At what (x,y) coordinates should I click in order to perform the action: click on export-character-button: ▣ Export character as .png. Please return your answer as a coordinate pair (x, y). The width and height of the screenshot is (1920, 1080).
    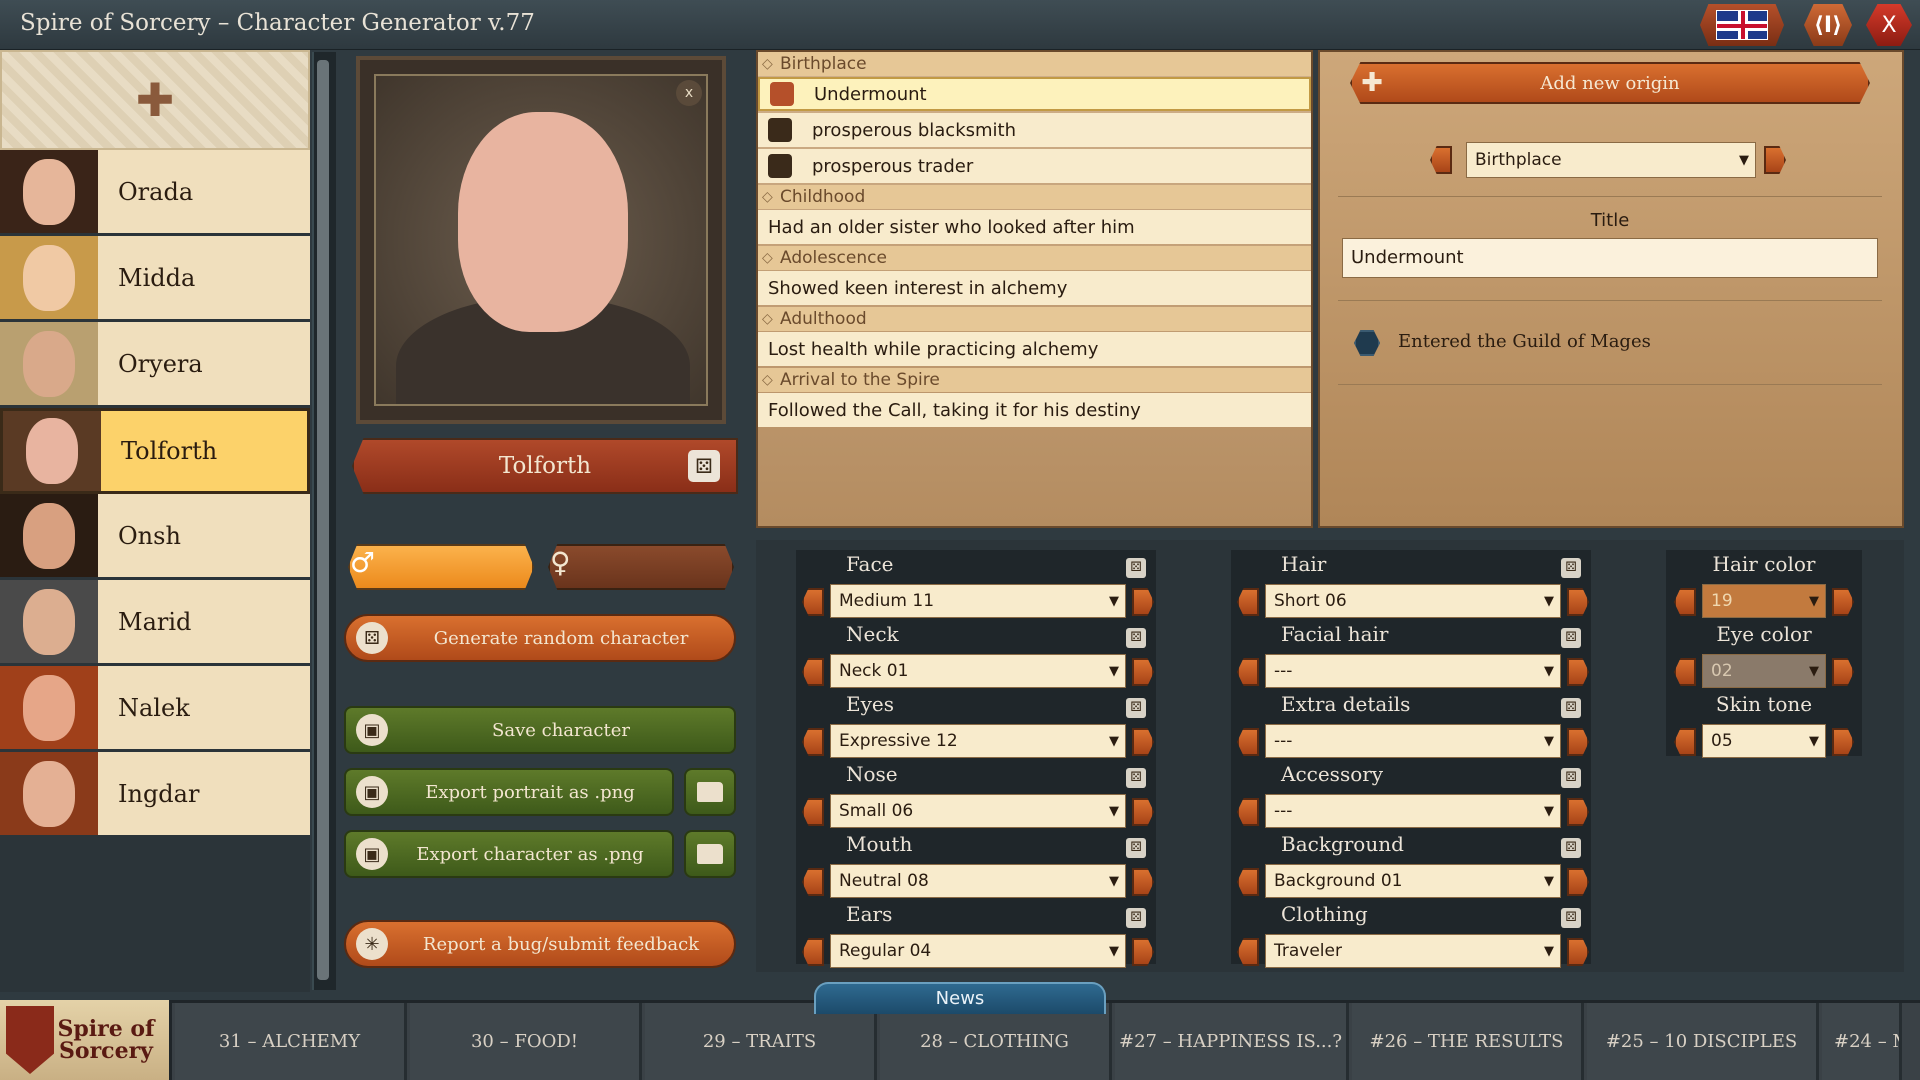
    Looking at the image, I should click on (509, 854).